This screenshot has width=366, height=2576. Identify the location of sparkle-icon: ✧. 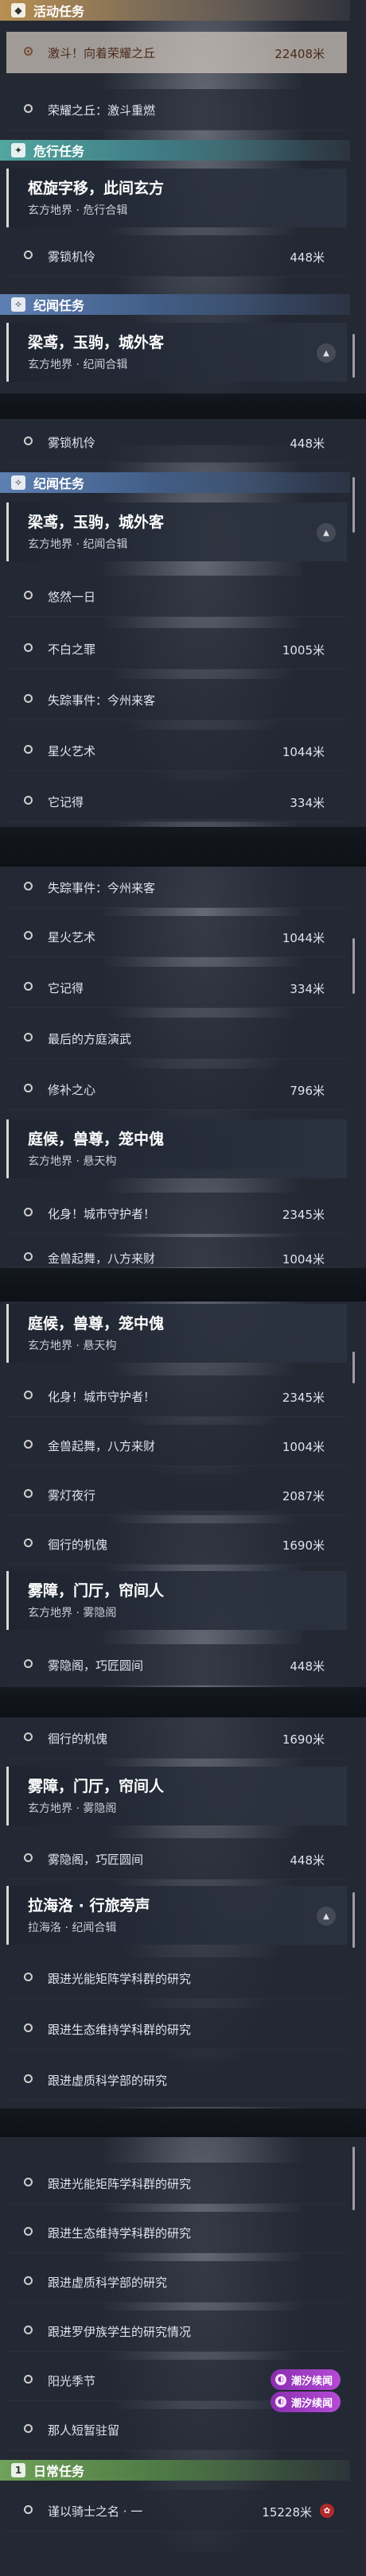
(18, 482).